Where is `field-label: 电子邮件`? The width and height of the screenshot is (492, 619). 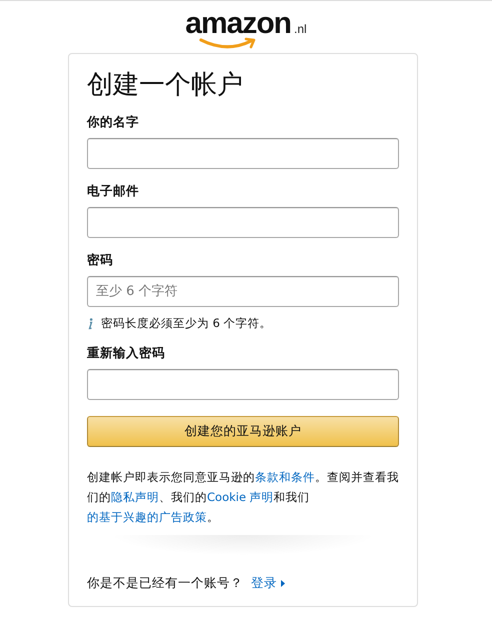 field-label: 电子邮件 is located at coordinates (113, 191).